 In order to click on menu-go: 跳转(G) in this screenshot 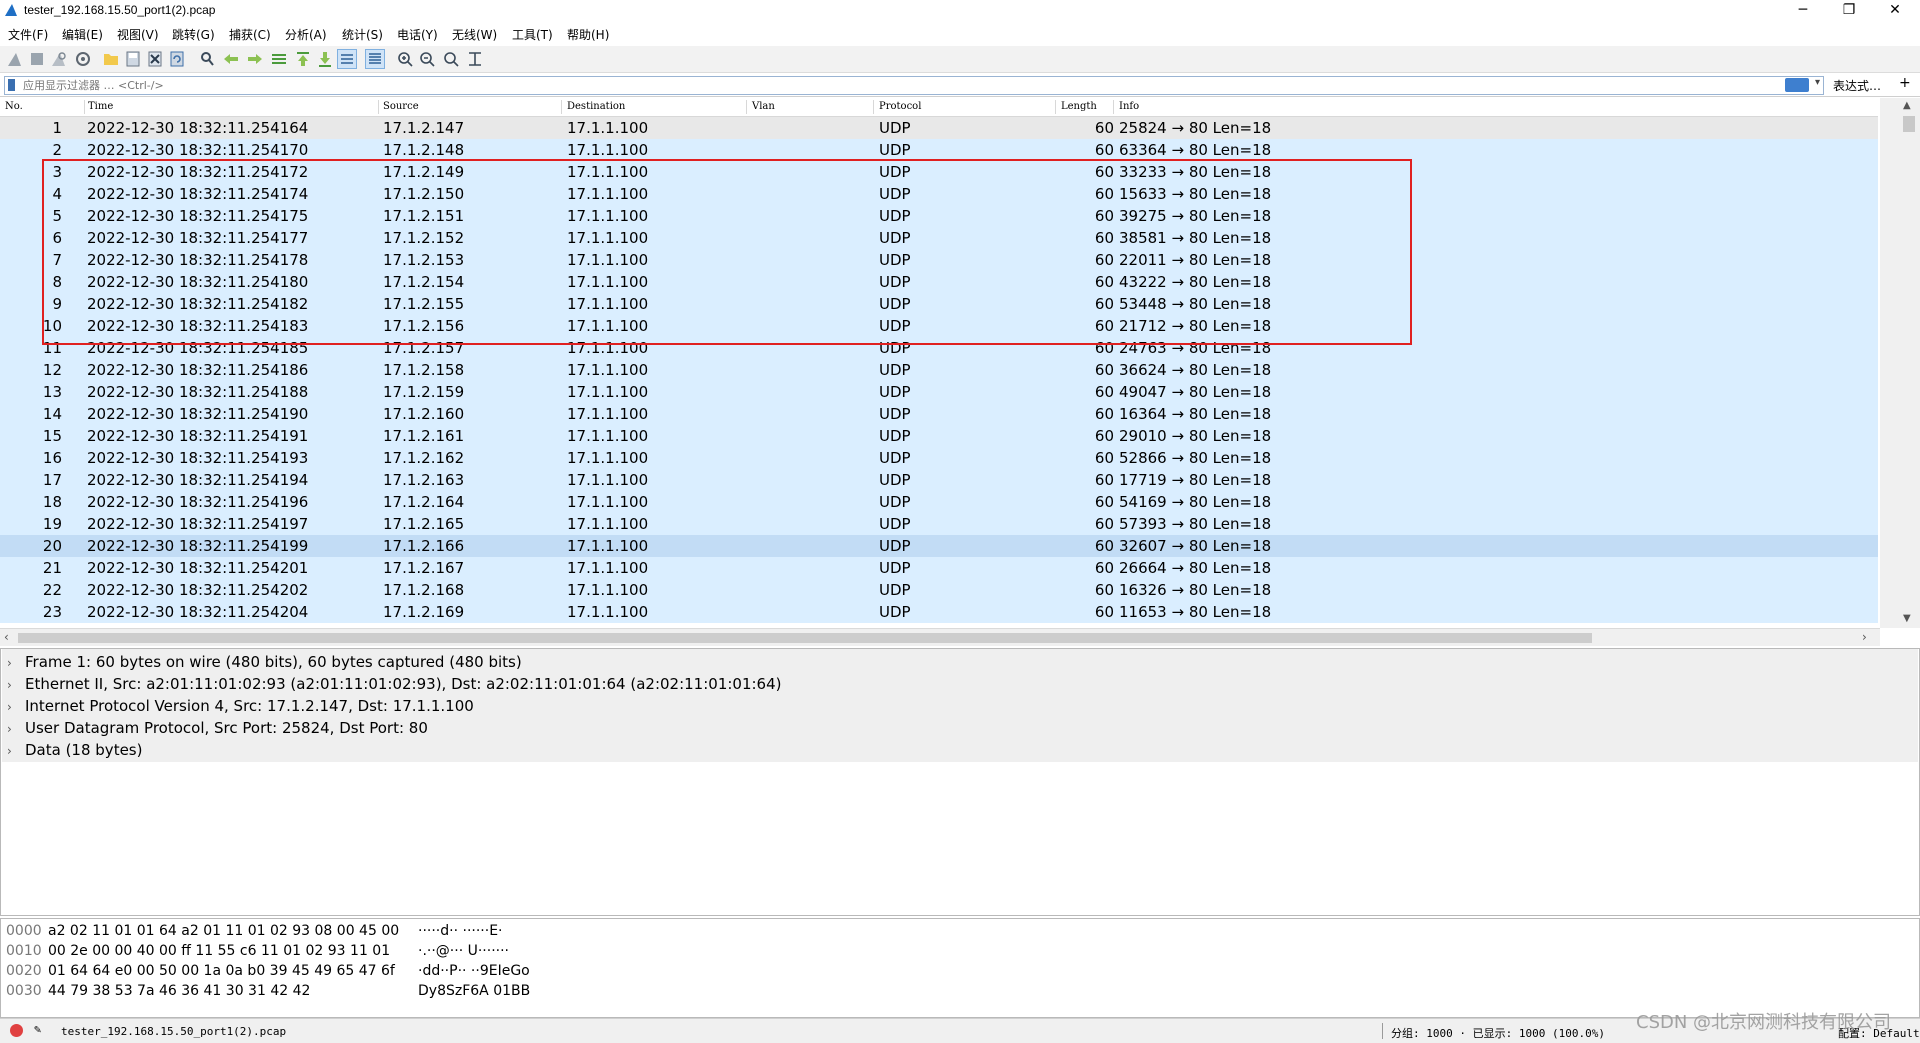, I will do `click(193, 34)`.